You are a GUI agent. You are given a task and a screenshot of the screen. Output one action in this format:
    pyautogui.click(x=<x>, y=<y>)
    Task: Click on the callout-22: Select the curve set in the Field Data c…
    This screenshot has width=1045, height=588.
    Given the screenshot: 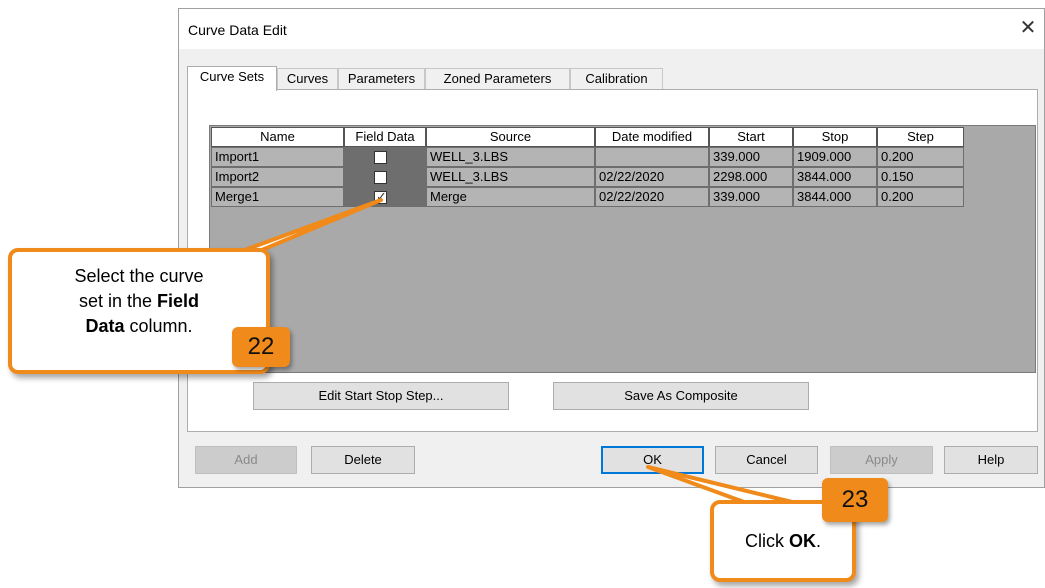 What is the action you would take?
    pyautogui.click(x=139, y=311)
    